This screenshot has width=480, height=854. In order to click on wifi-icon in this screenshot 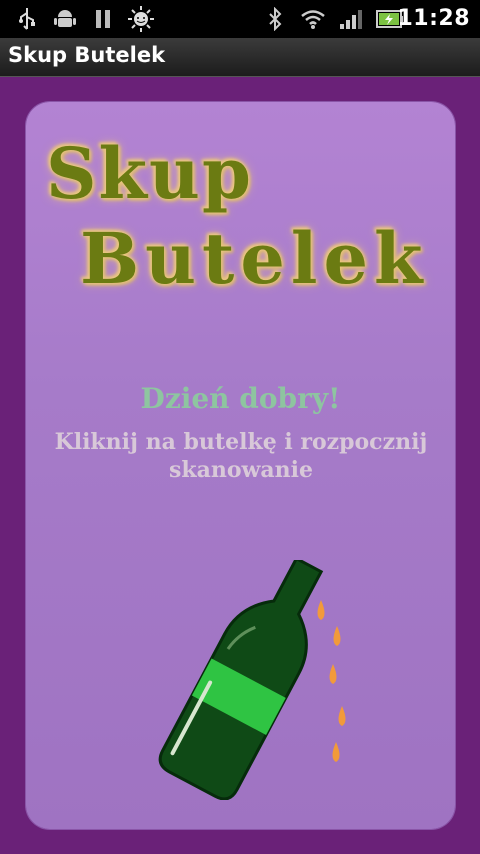, I will do `click(313, 19)`.